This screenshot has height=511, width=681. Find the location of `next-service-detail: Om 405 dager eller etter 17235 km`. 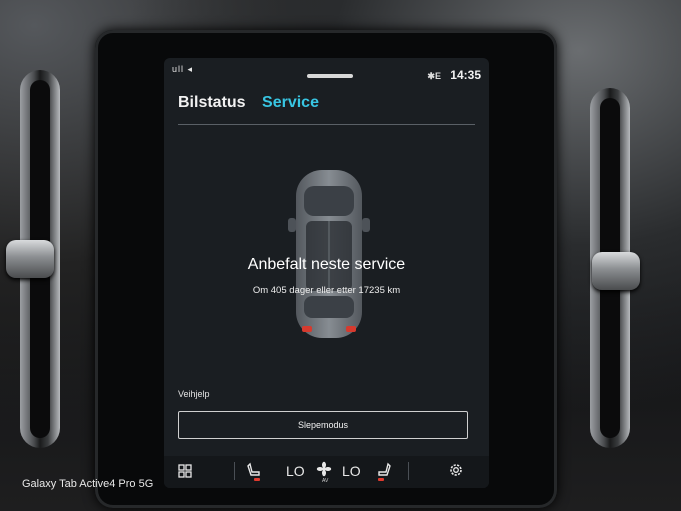

next-service-detail: Om 405 dager eller etter 17235 km is located at coordinates (326, 290).